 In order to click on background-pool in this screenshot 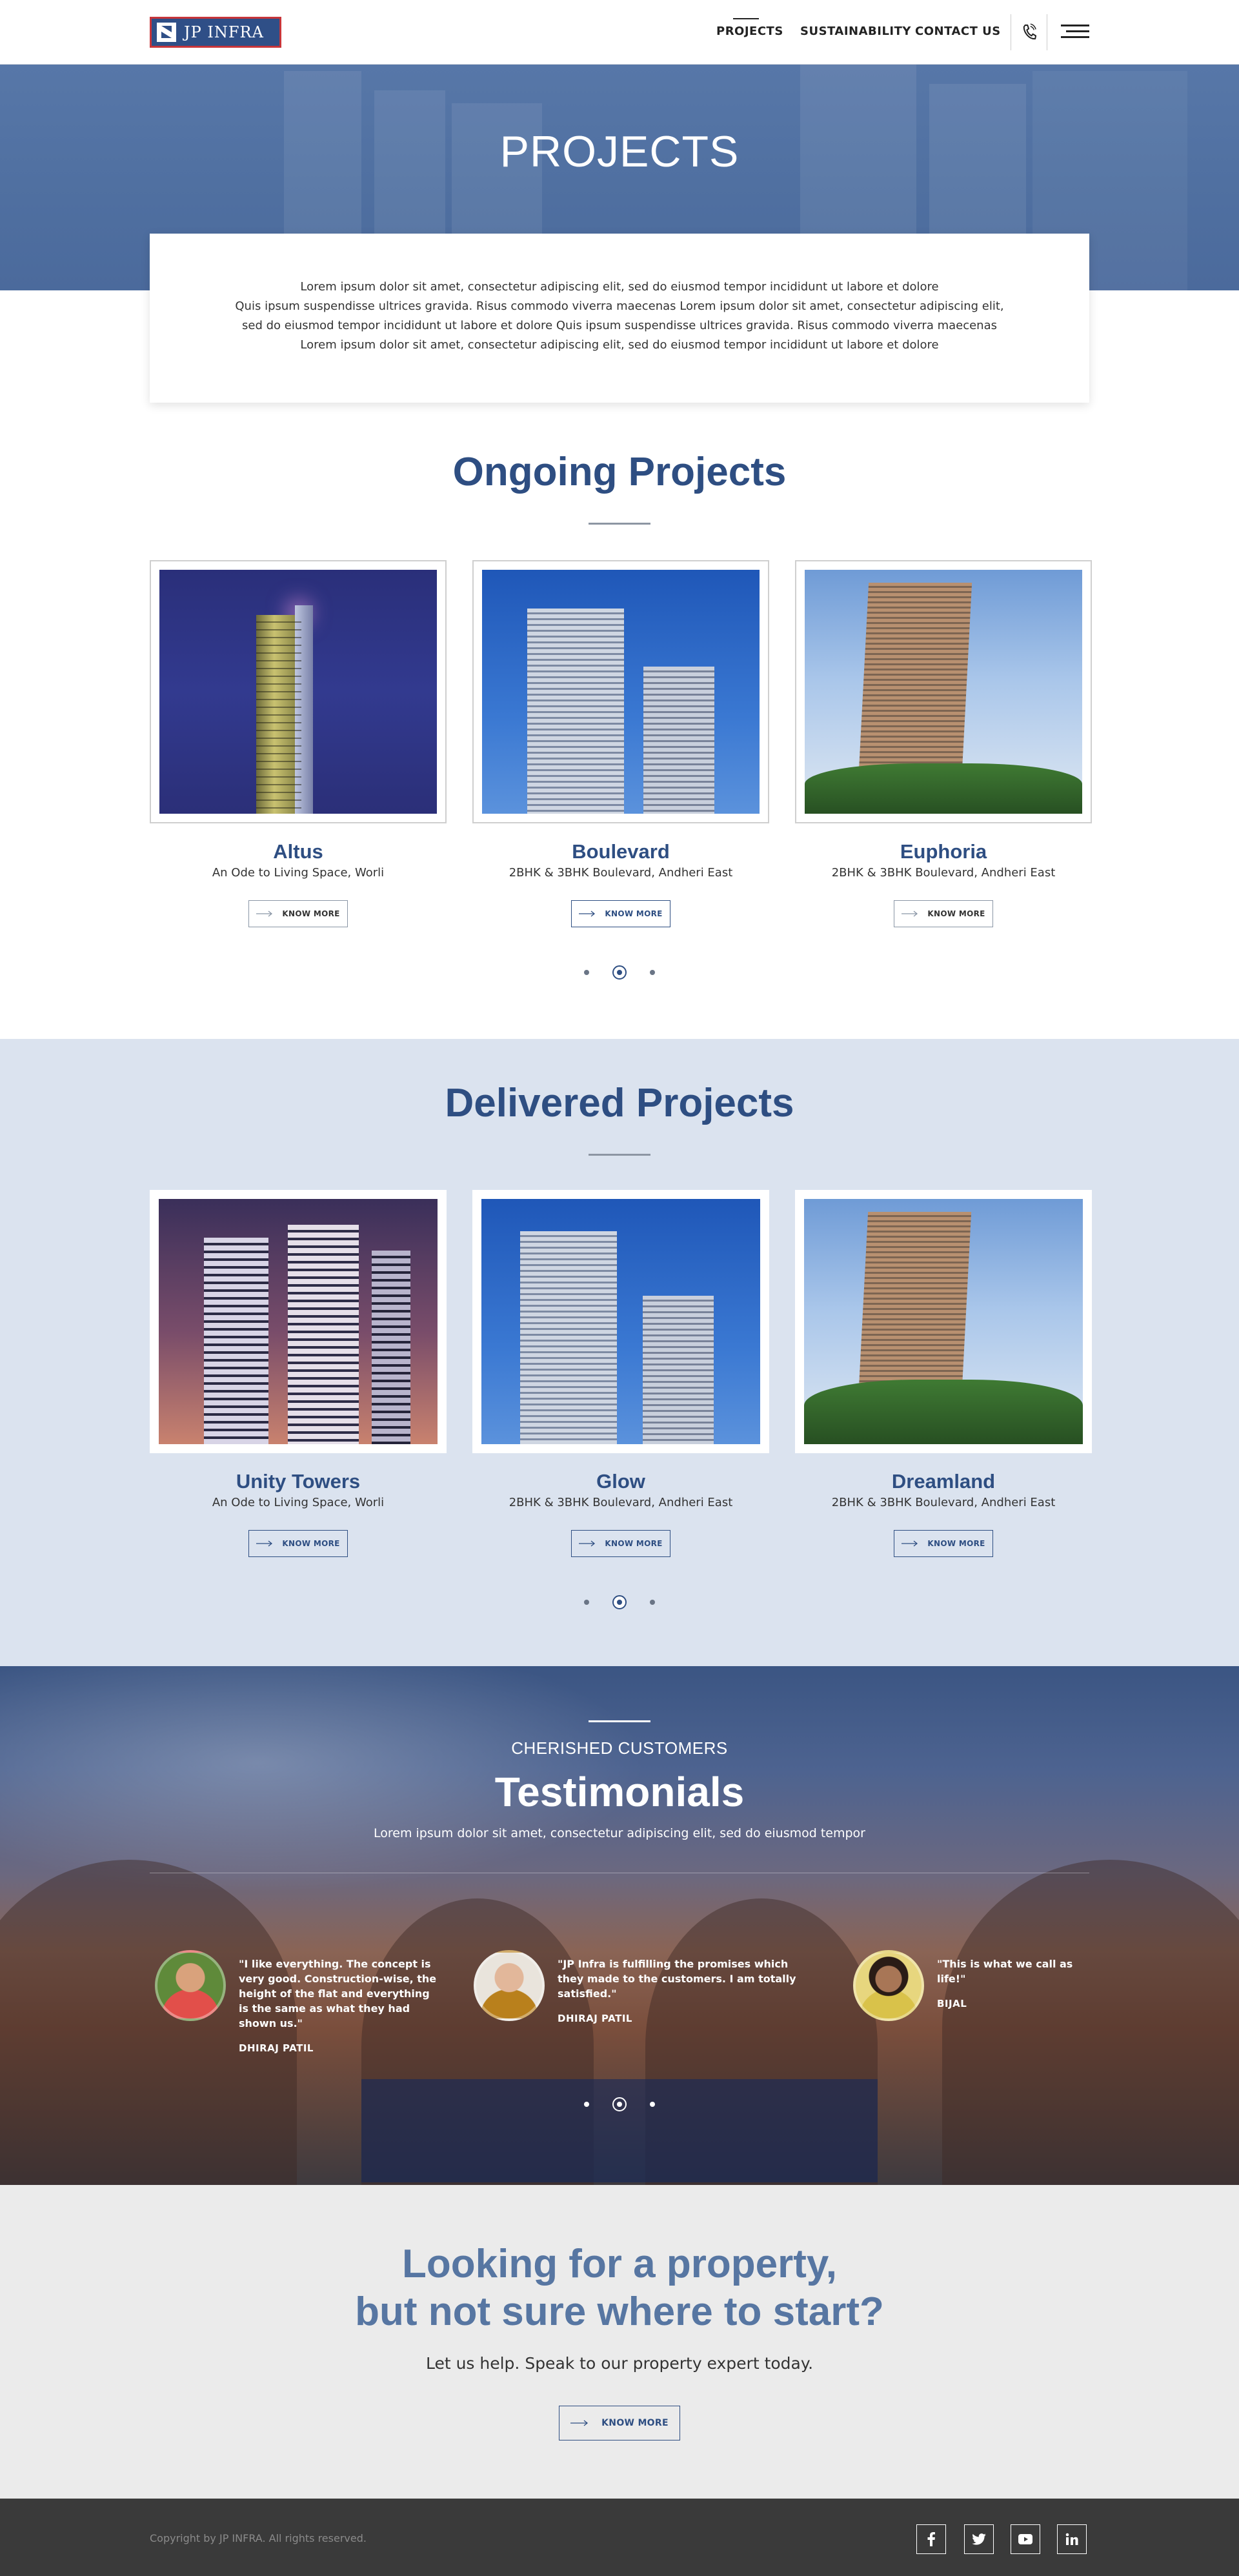, I will do `click(619, 2130)`.